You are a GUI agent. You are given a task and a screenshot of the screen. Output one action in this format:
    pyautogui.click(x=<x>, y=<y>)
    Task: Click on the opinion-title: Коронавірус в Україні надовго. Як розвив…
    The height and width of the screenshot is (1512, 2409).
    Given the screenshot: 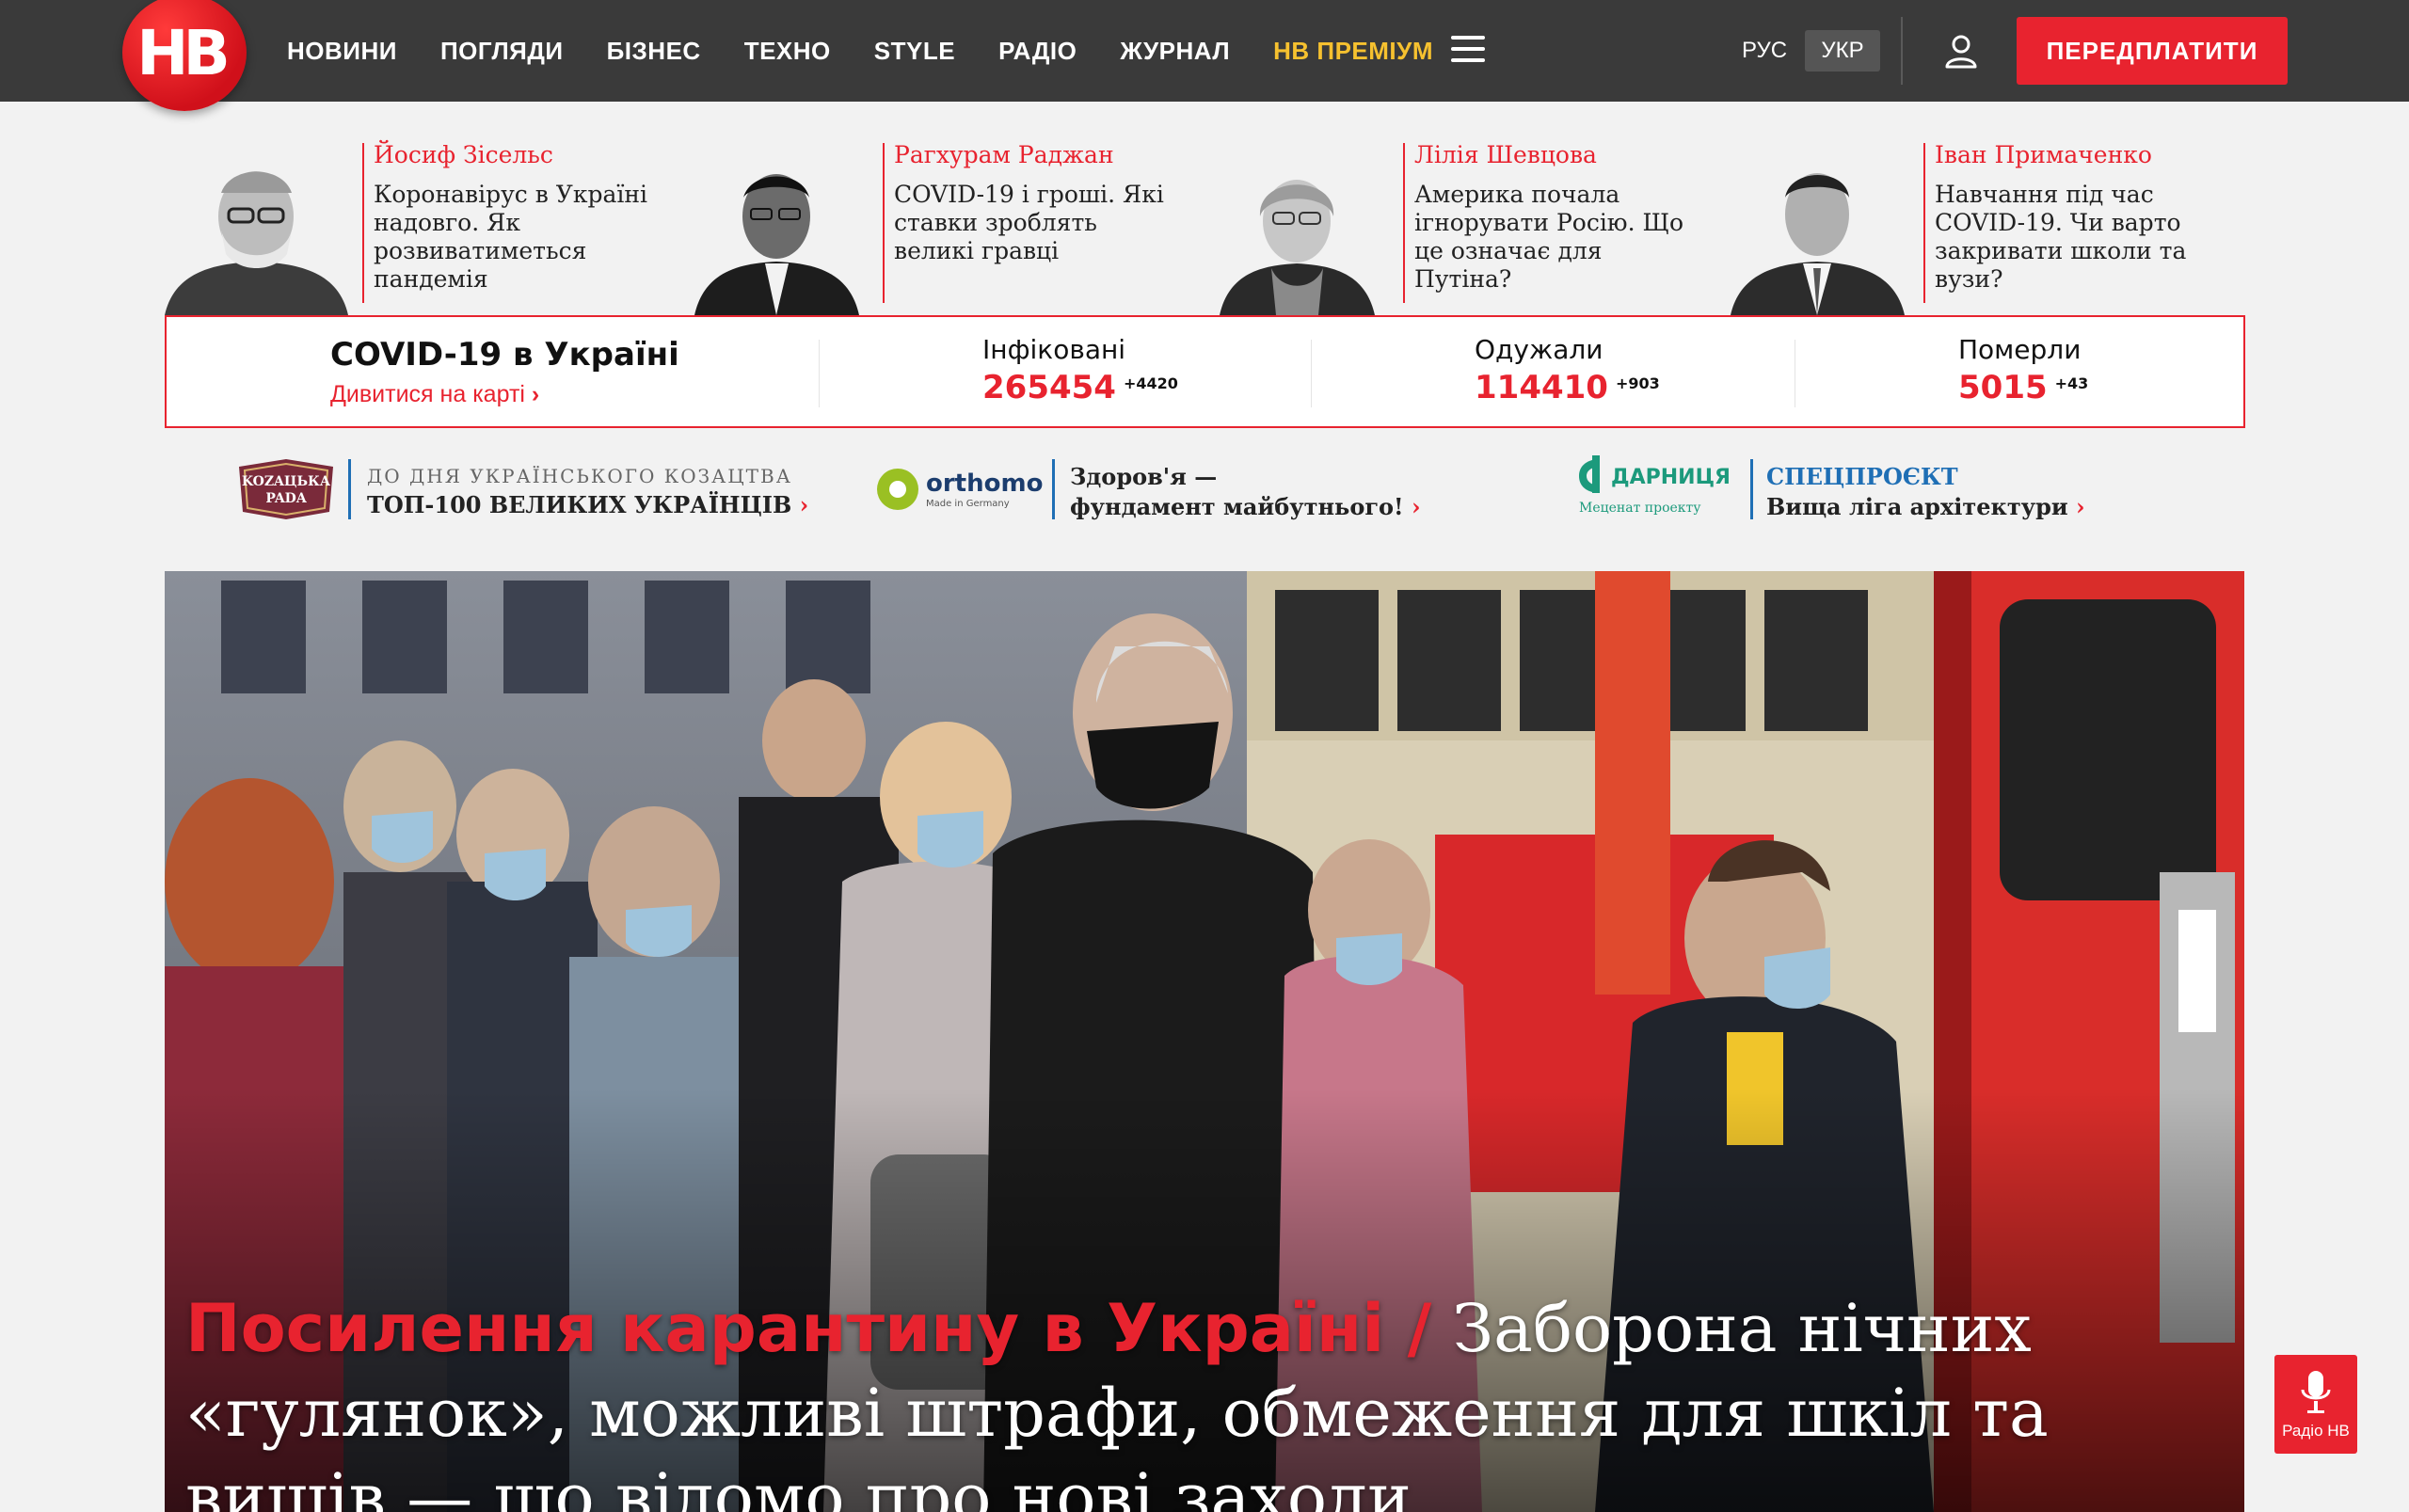 What is the action you would take?
    pyautogui.click(x=515, y=238)
    